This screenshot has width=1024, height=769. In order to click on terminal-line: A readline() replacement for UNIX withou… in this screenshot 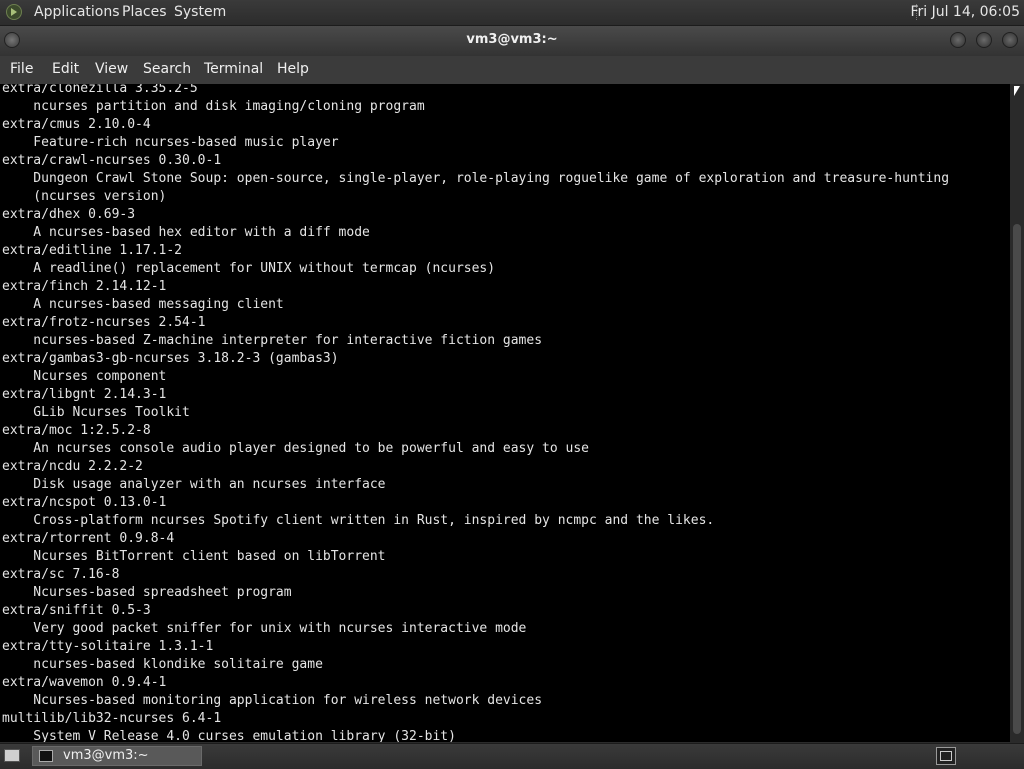, I will do `click(249, 268)`.